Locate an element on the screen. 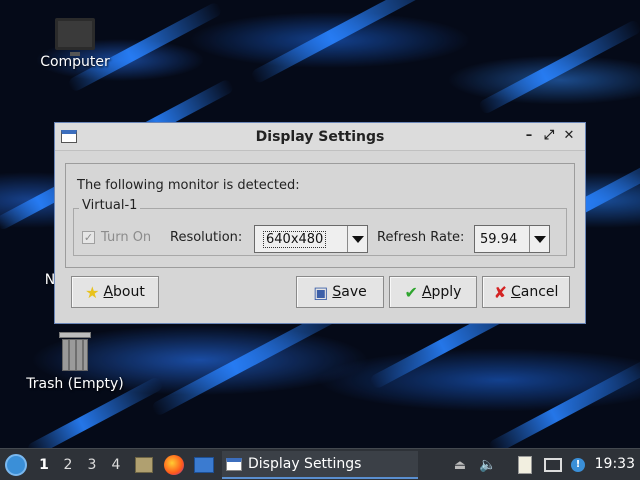 Image resolution: width=640 pixels, height=480 pixels. eject-button: ⏏ is located at coordinates (460, 464).